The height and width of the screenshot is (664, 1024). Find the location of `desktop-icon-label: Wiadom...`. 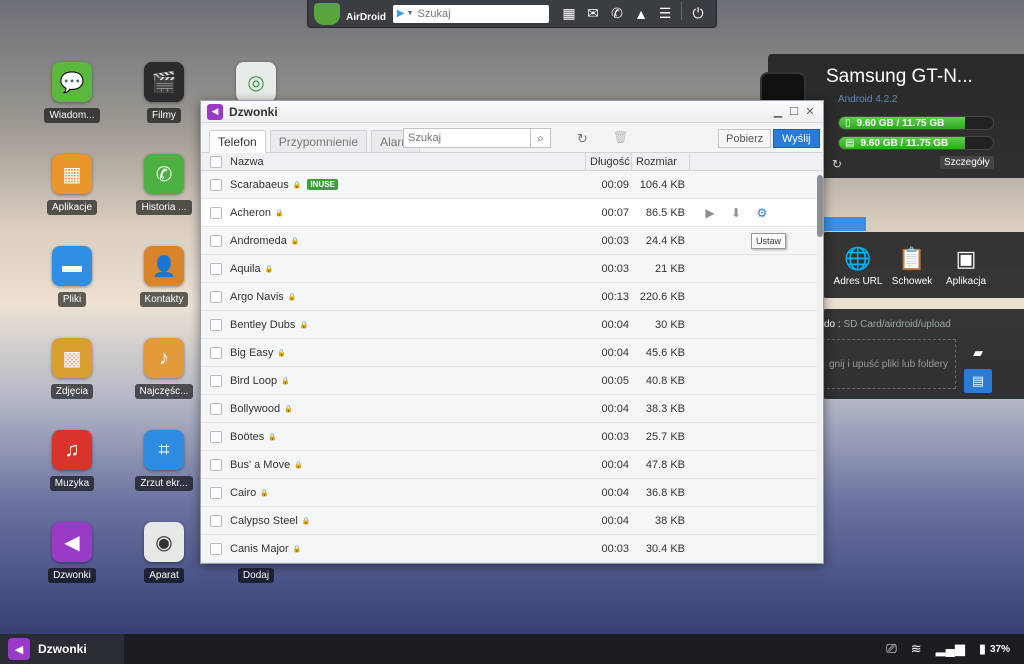

desktop-icon-label: Wiadom... is located at coordinates (72, 115).